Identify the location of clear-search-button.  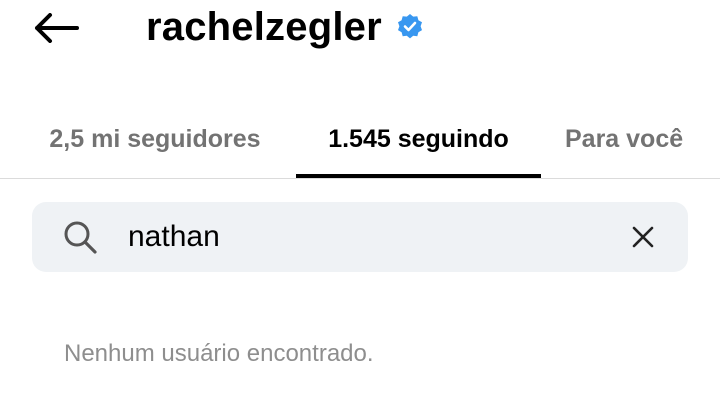
(643, 237).